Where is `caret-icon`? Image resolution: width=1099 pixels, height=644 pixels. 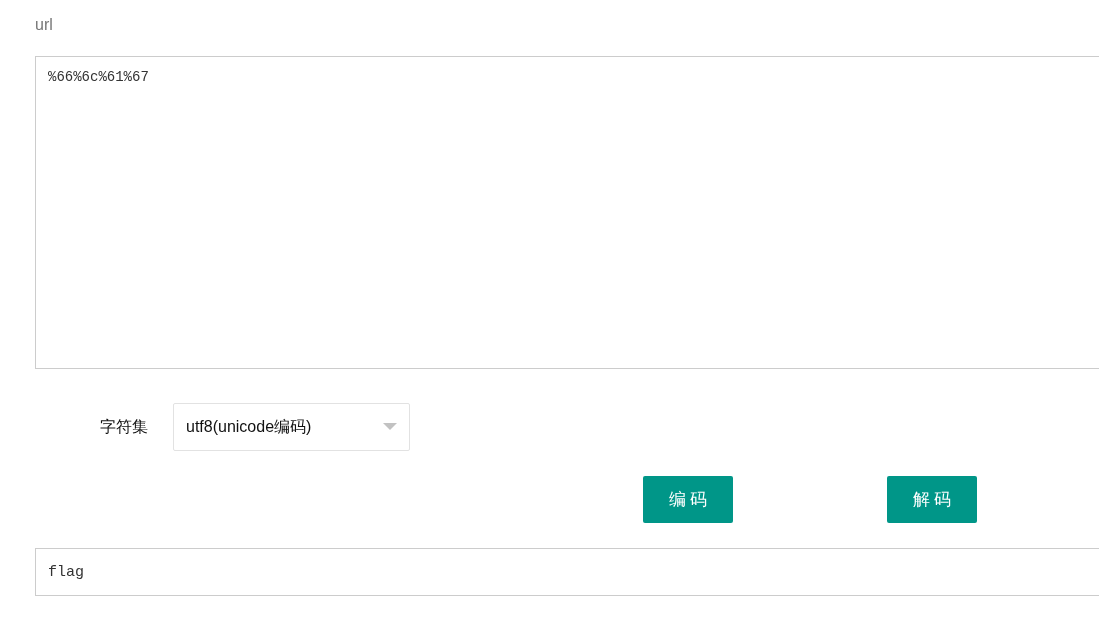
caret-icon is located at coordinates (390, 427).